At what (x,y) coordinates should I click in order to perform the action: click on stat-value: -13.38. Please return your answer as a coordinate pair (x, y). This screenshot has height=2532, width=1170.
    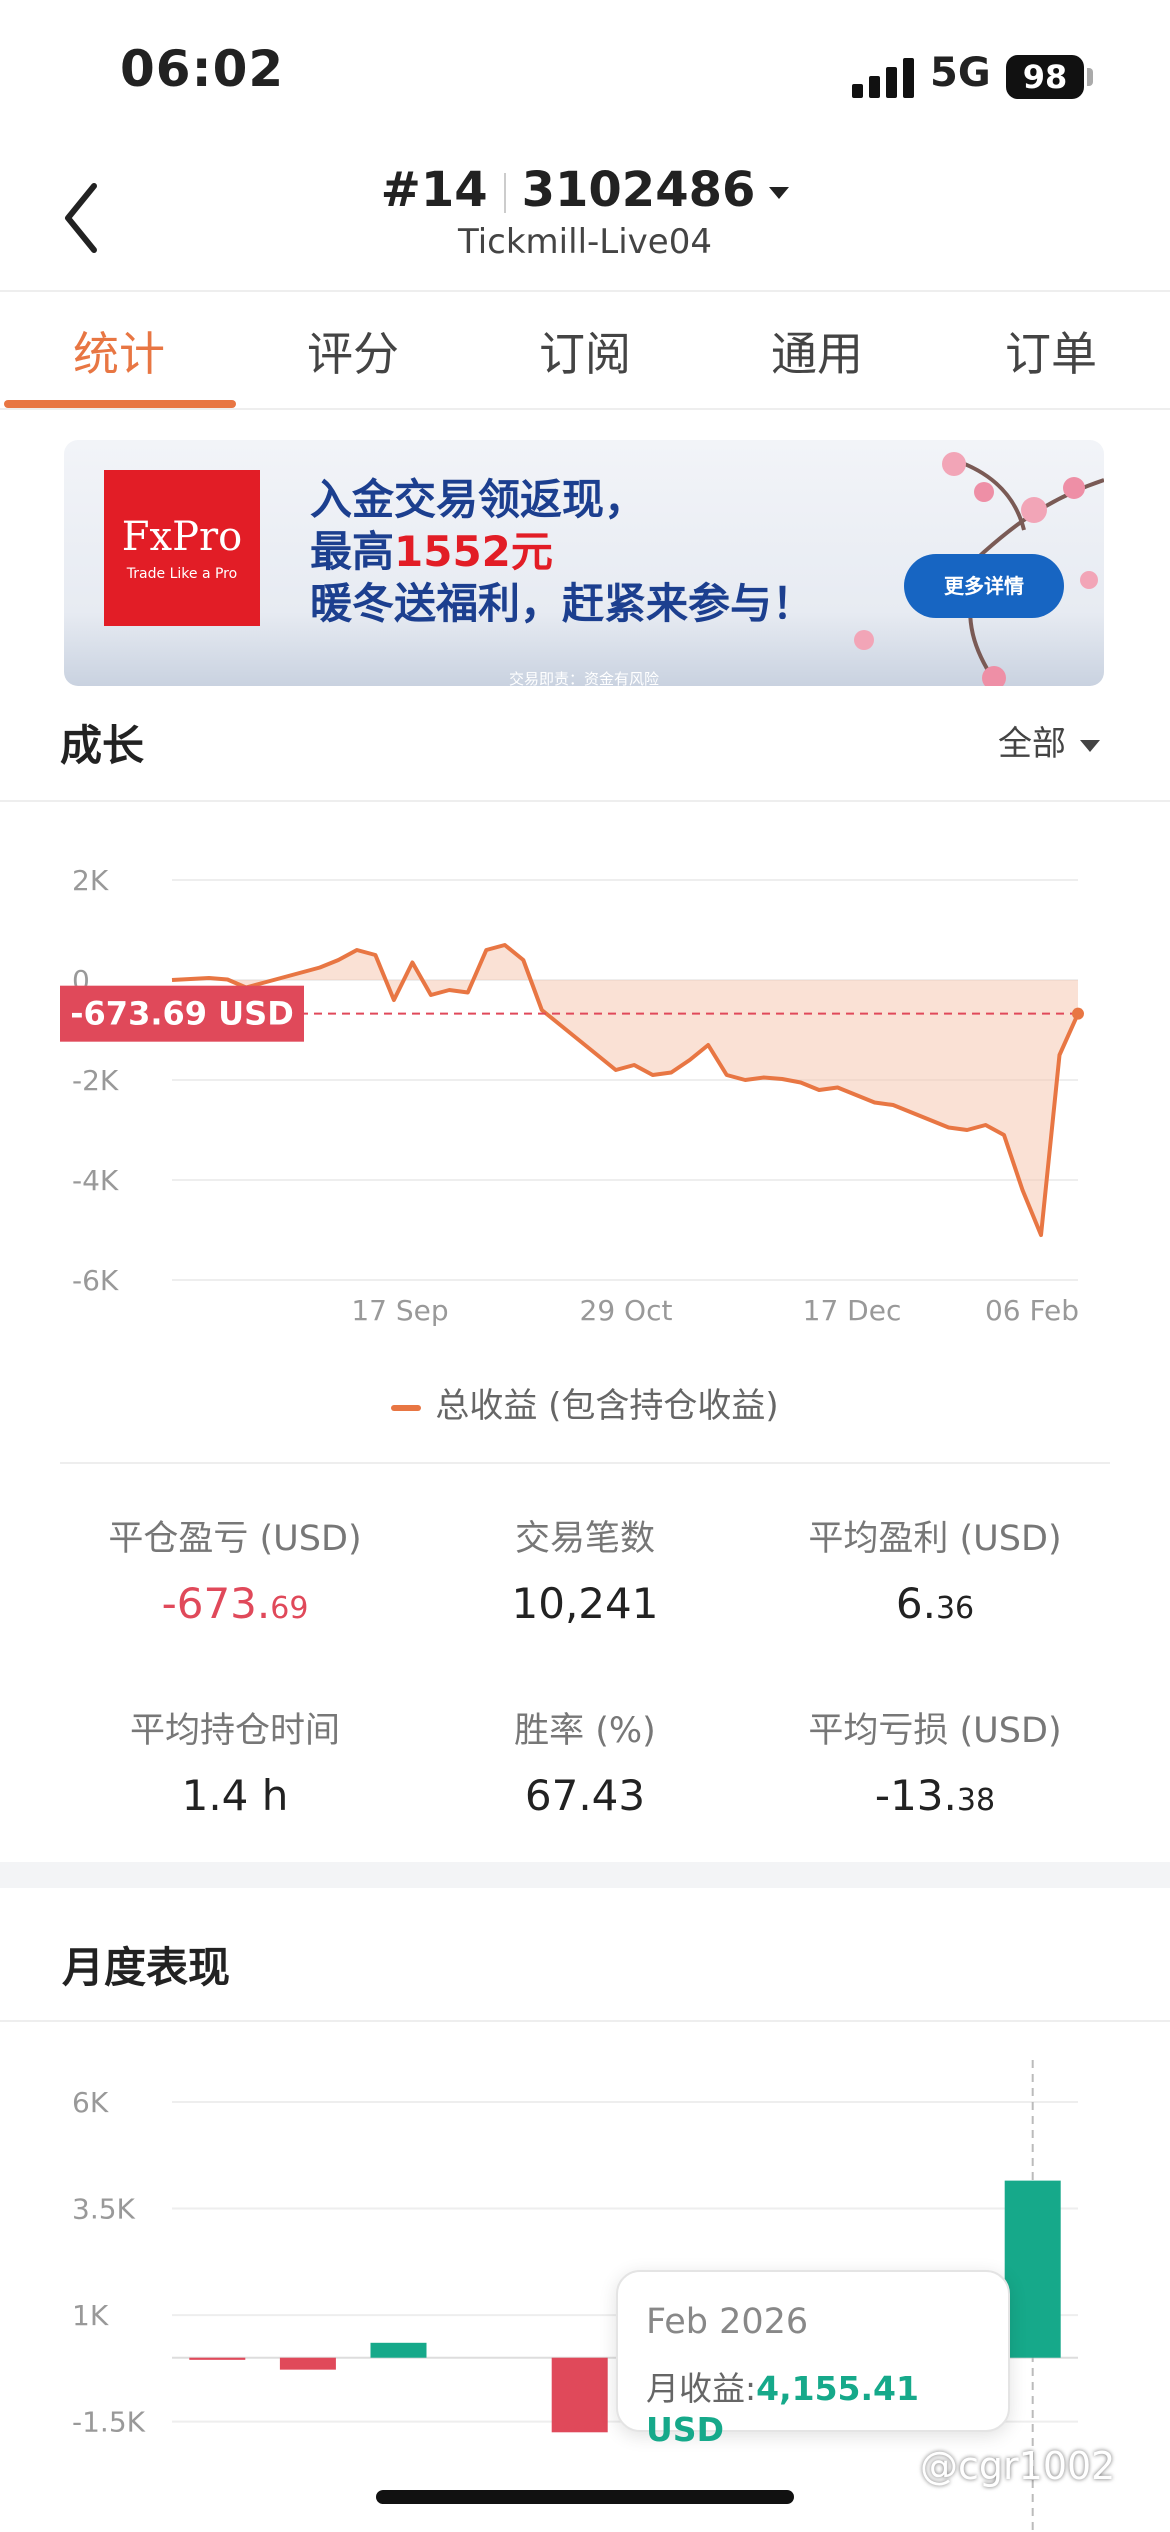
    Looking at the image, I should click on (935, 1795).